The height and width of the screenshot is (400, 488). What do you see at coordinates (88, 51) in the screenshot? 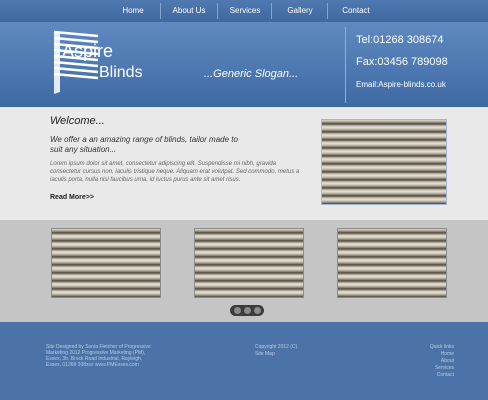
I see `logo-text-aspire: Aspire` at bounding box center [88, 51].